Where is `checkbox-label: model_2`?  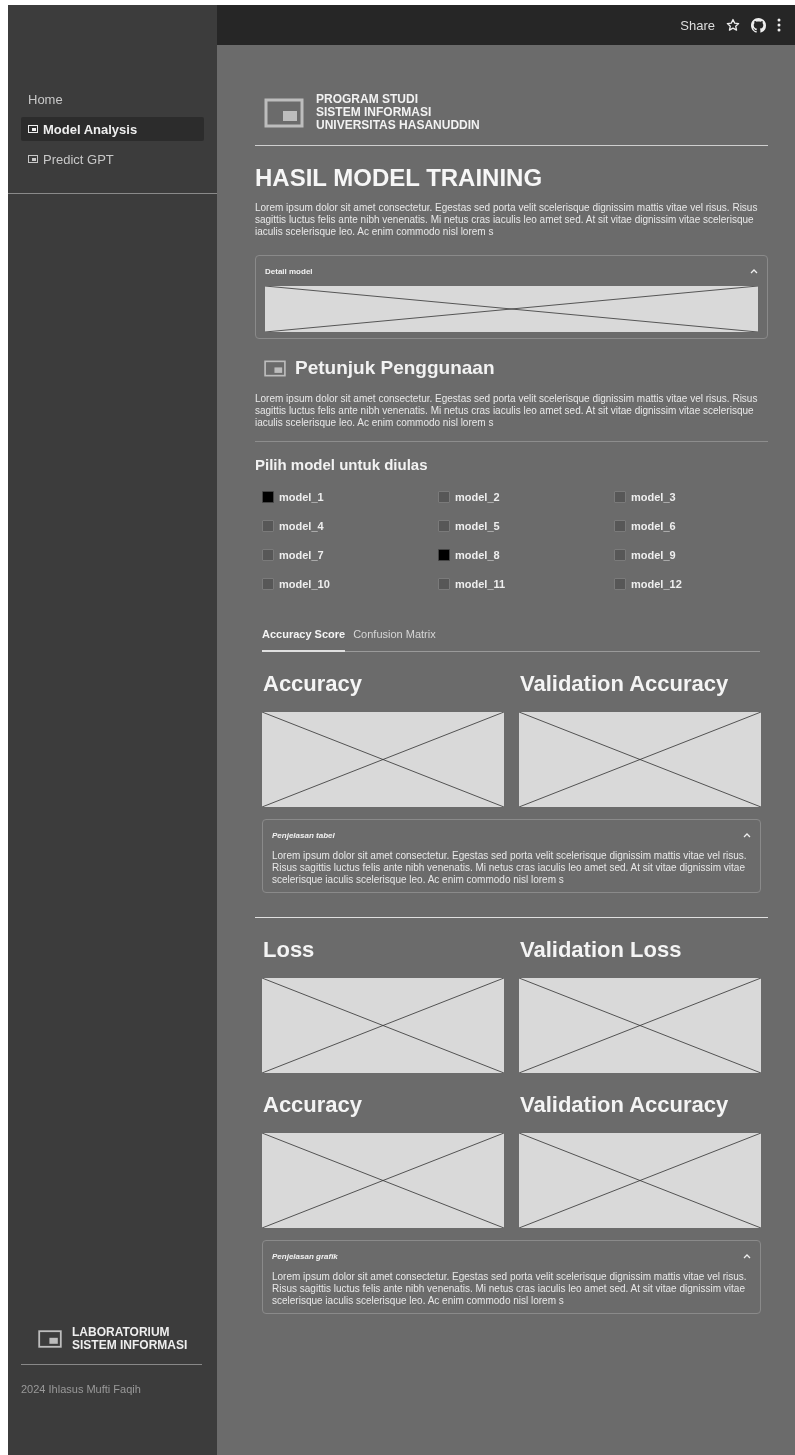
checkbox-label: model_2 is located at coordinates (477, 497).